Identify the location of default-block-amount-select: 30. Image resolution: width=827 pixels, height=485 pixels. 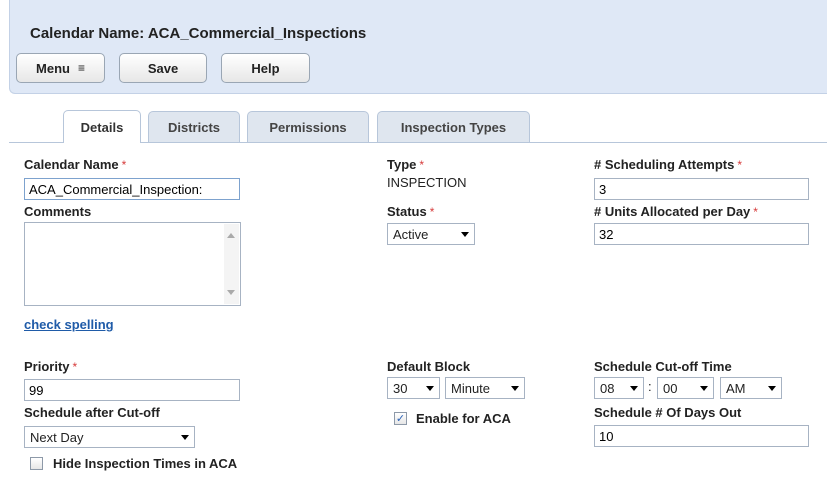
(413, 388).